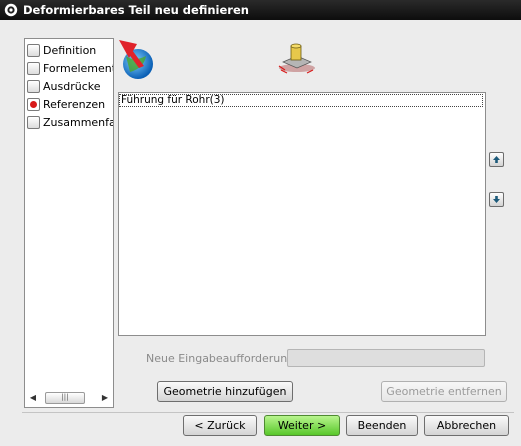 The image size is (521, 446). Describe the element at coordinates (268, 412) in the screenshot. I see `divider` at that location.